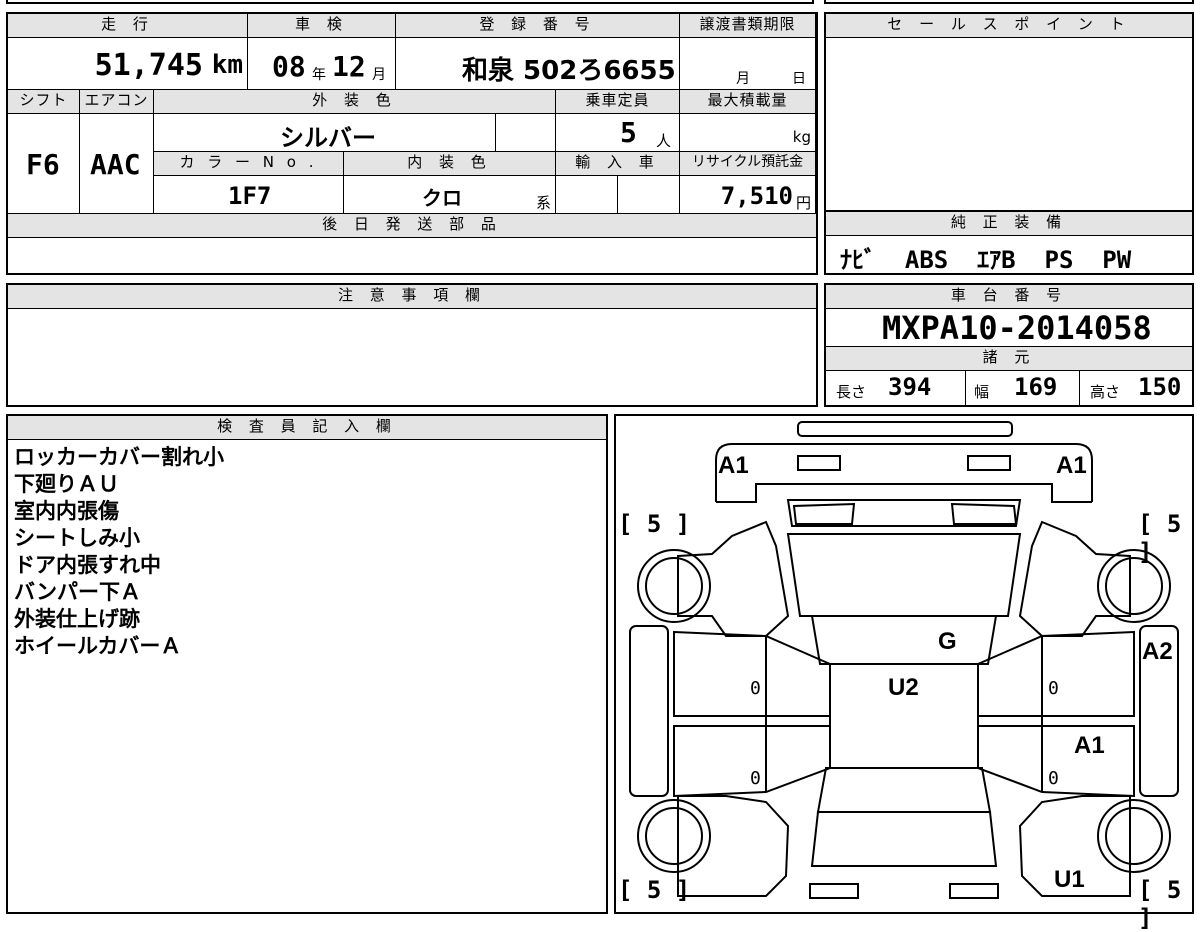 The height and width of the screenshot is (932, 1200). What do you see at coordinates (756, 196) in the screenshot?
I see `recycle-value: 7,510` at bounding box center [756, 196].